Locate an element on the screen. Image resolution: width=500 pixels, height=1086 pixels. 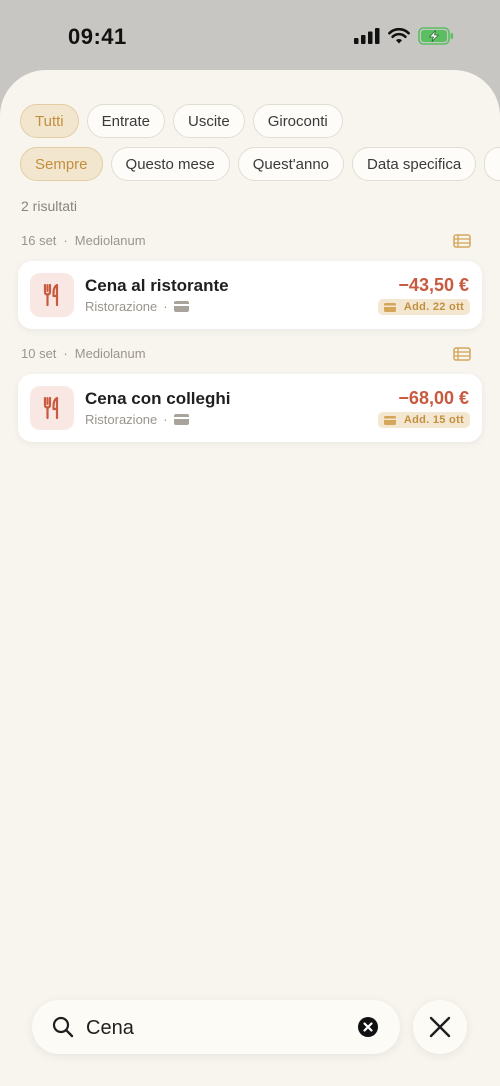
date-group-header: 10 set · Mediolanum is located at coordinates (246, 357).